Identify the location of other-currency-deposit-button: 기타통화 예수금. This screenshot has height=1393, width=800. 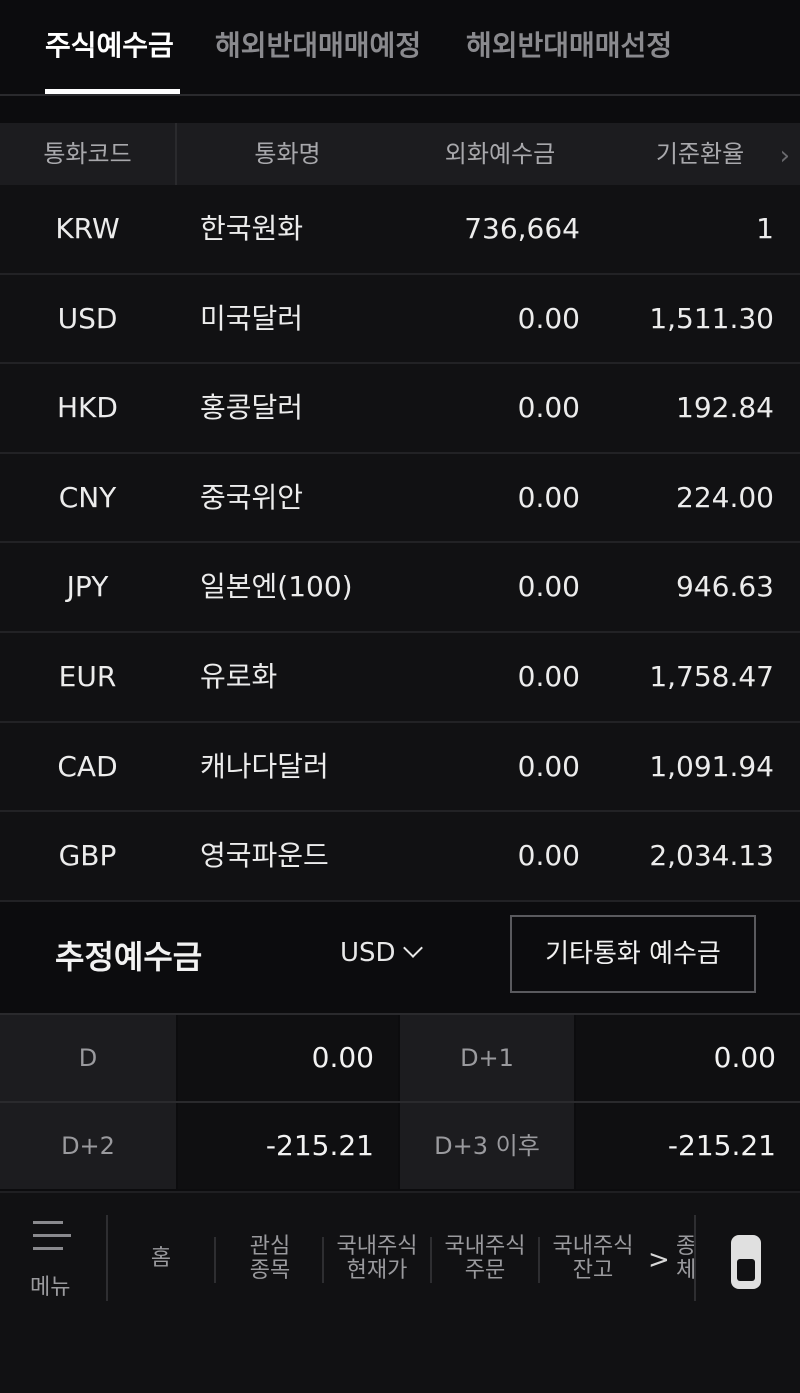
(633, 954).